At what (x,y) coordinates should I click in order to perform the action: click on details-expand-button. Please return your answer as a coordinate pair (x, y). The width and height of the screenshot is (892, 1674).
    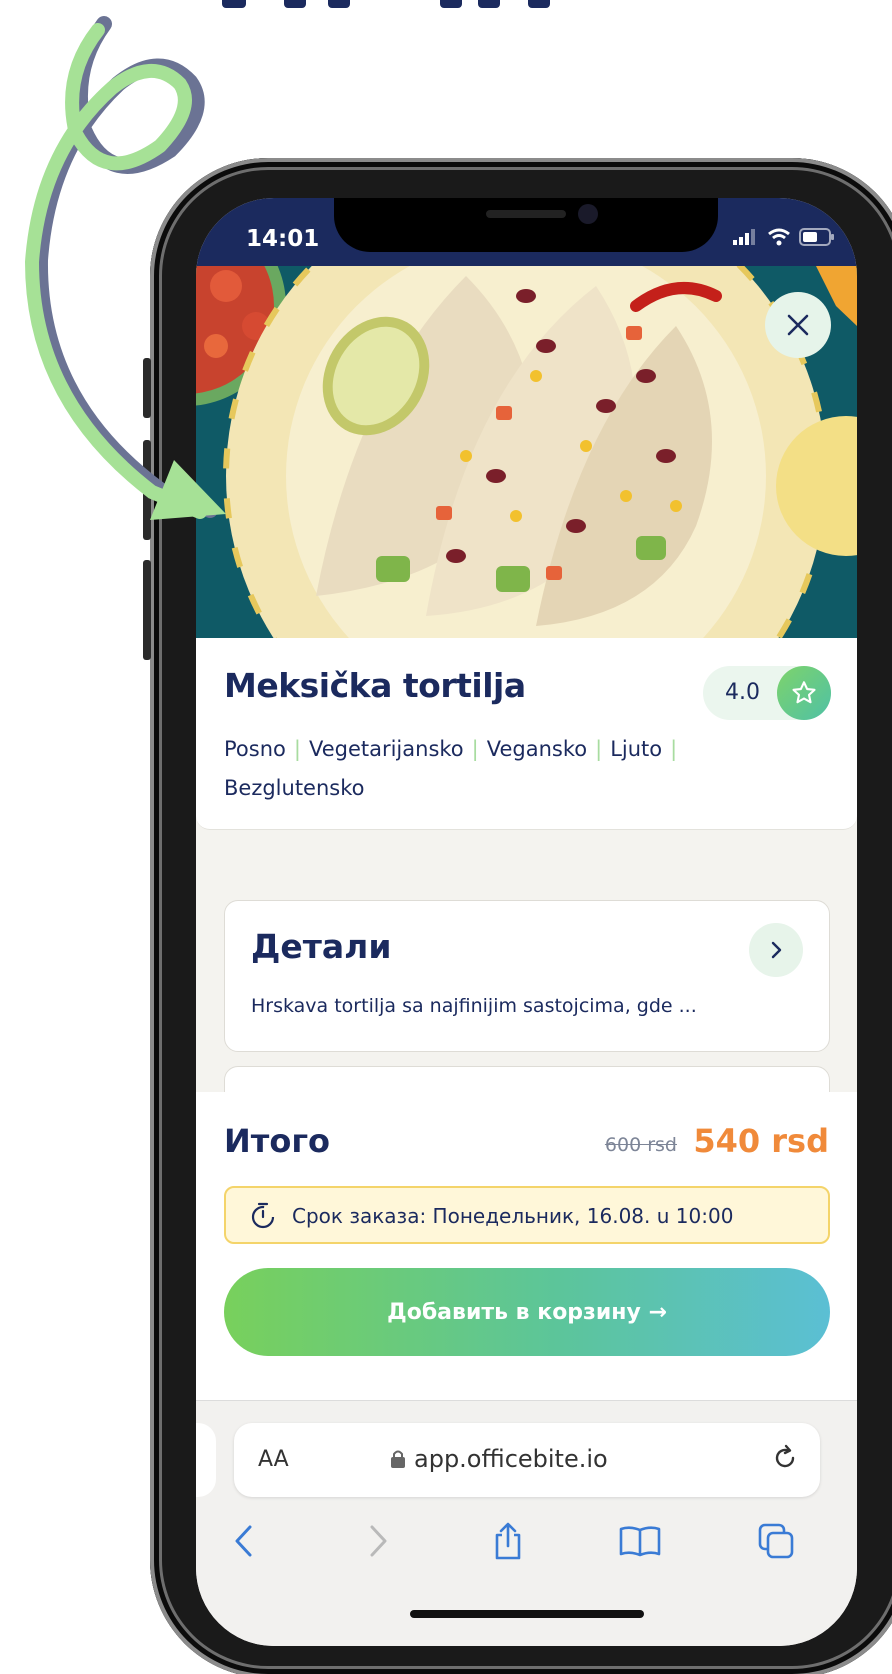
    Looking at the image, I should click on (776, 950).